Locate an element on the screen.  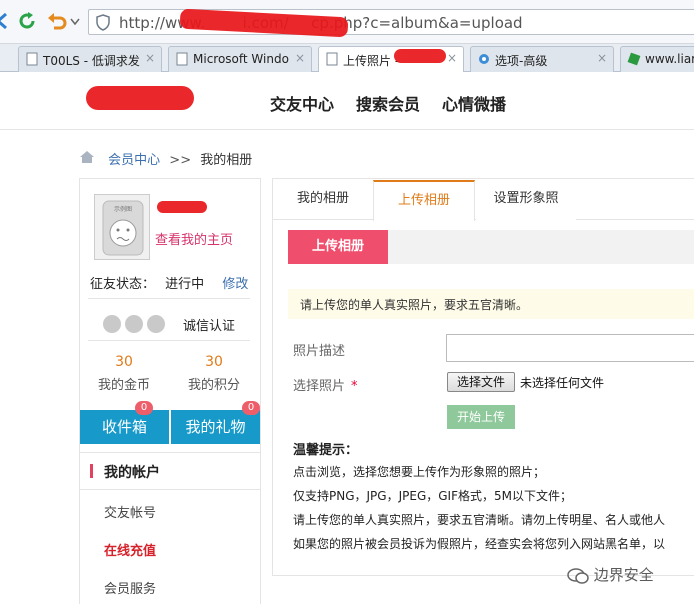
inbox-button: 收件箱 0 is located at coordinates (124, 422).